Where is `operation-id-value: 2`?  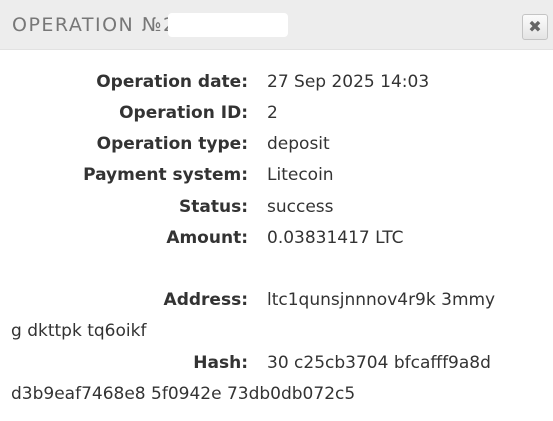
operation-id-value: 2 is located at coordinates (272, 113).